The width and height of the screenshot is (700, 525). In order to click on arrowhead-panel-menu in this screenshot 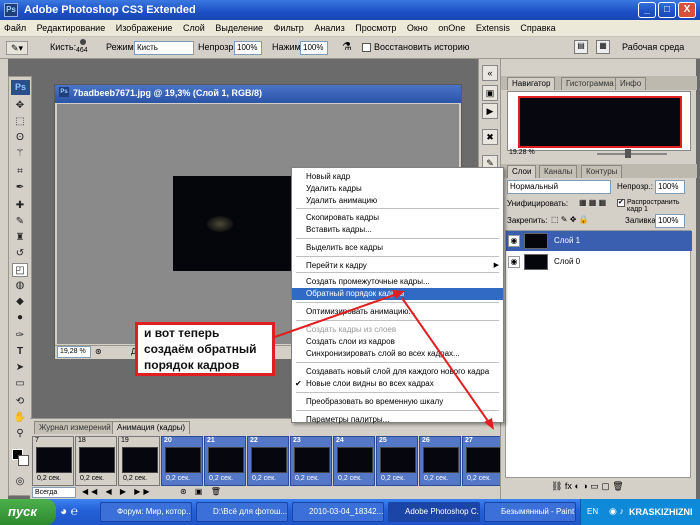, I will do `click(489, 424)`.